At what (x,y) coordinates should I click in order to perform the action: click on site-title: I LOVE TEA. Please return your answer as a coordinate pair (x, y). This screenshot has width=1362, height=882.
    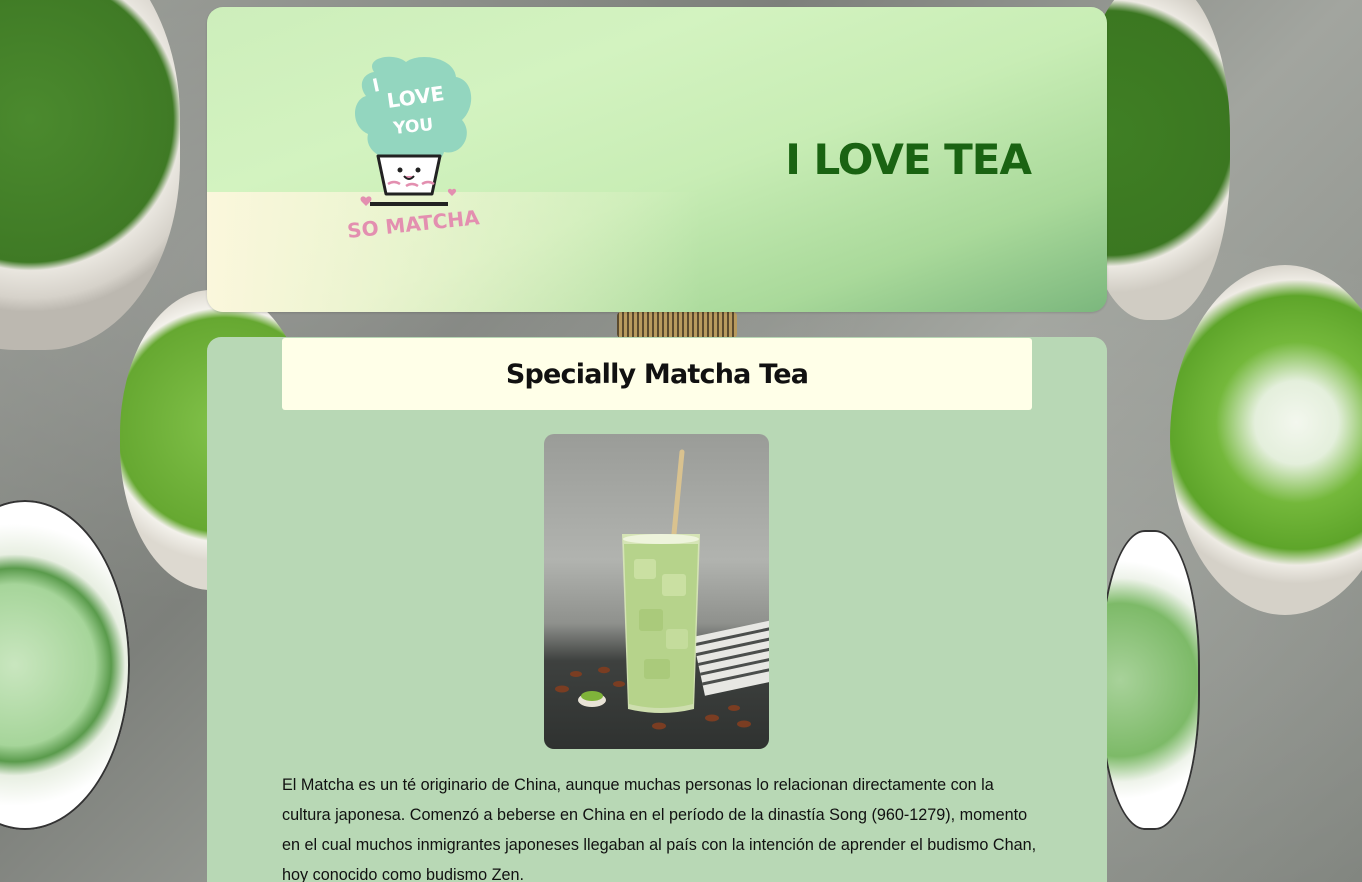
    Looking at the image, I should click on (908, 159).